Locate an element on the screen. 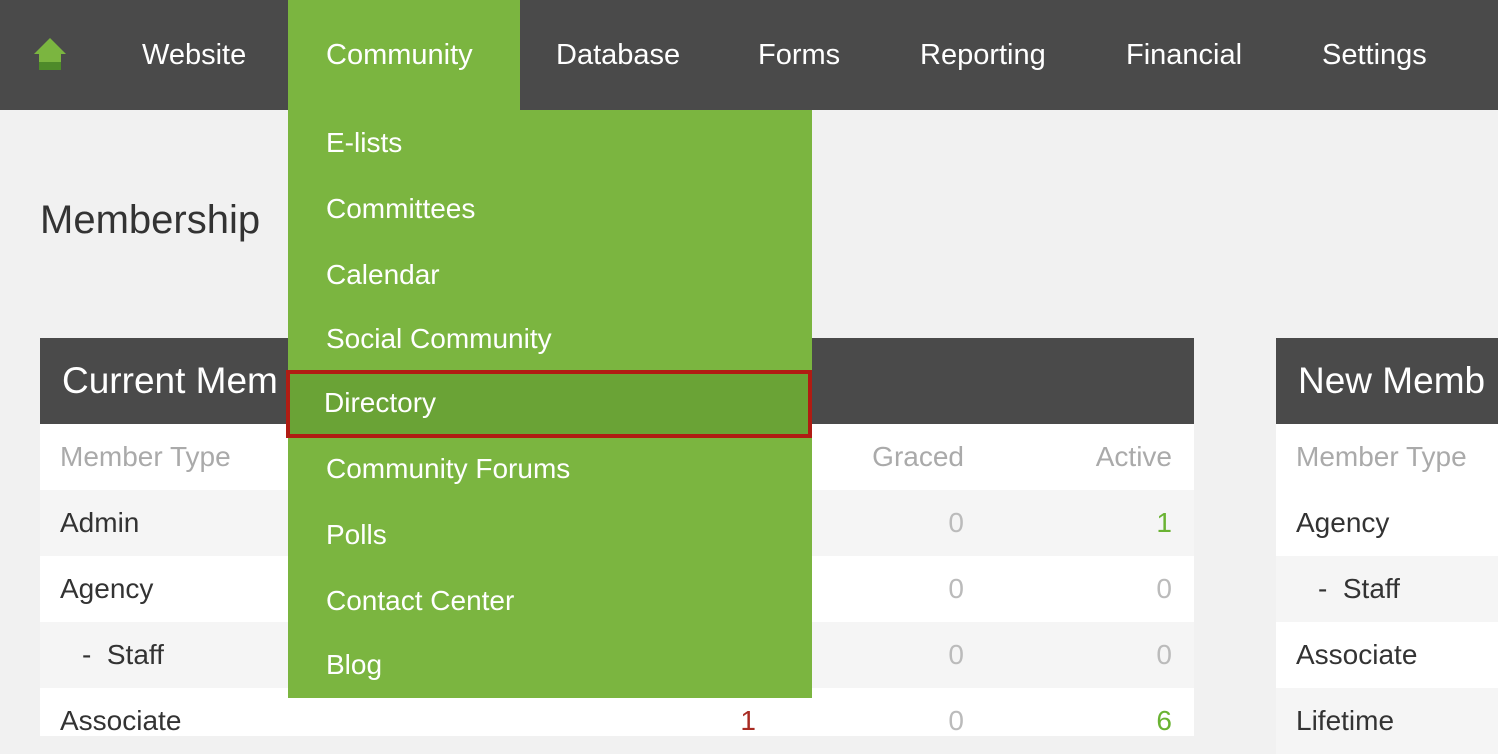  nav-community: Community is located at coordinates (404, 55).